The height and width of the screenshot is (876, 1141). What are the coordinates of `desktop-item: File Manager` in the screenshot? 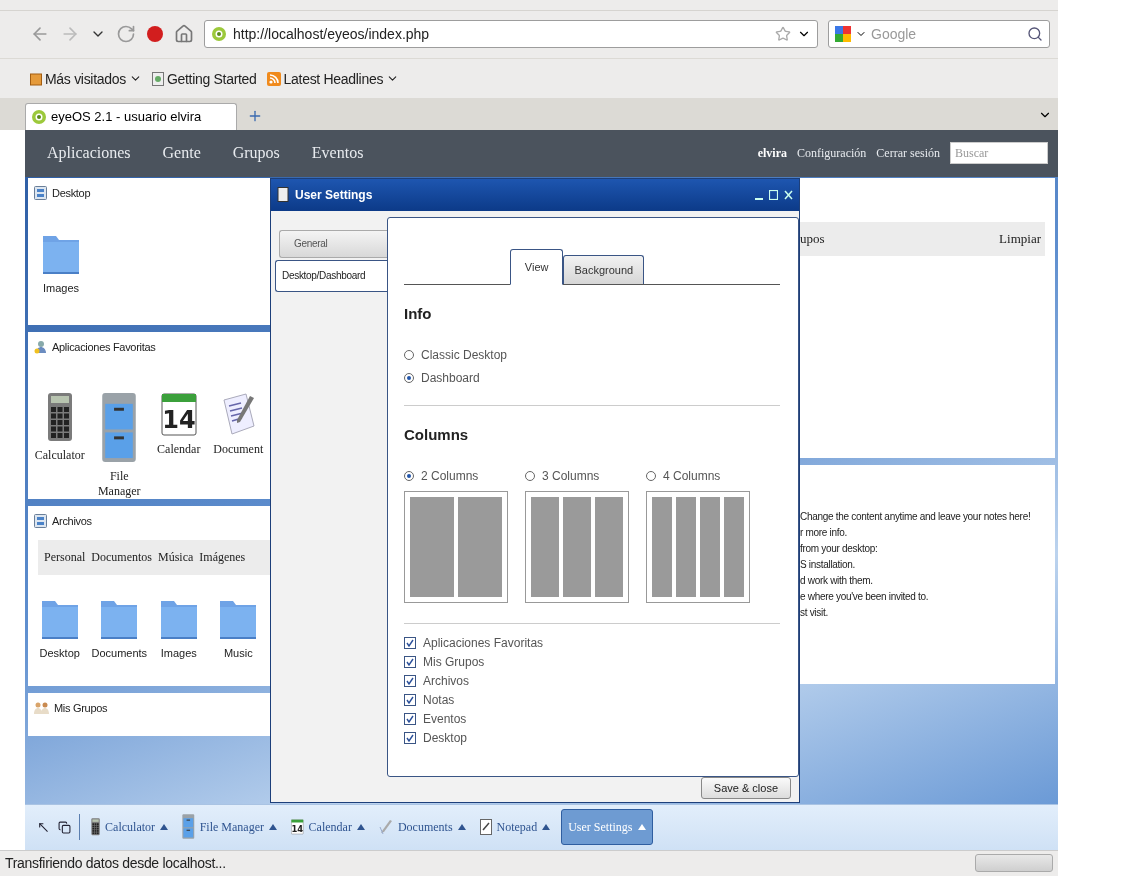 It's located at (119, 445).